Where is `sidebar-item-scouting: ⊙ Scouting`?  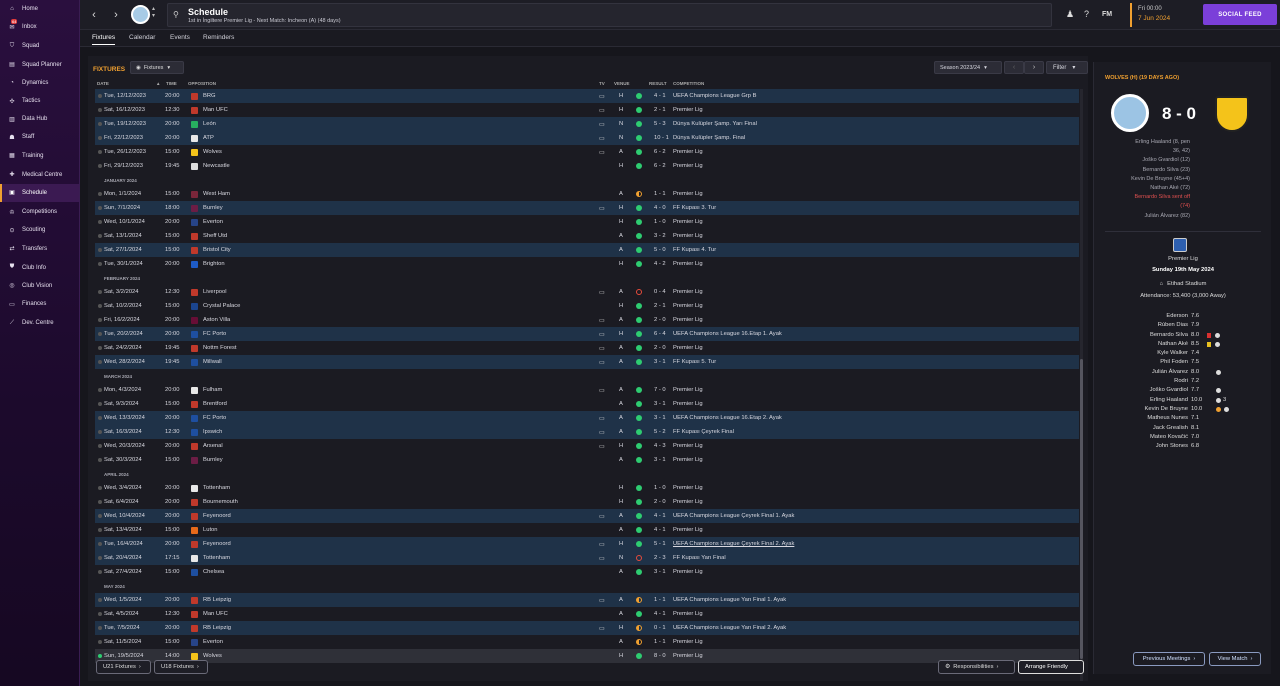
sidebar-item-scouting: ⊙ Scouting is located at coordinates (39, 230).